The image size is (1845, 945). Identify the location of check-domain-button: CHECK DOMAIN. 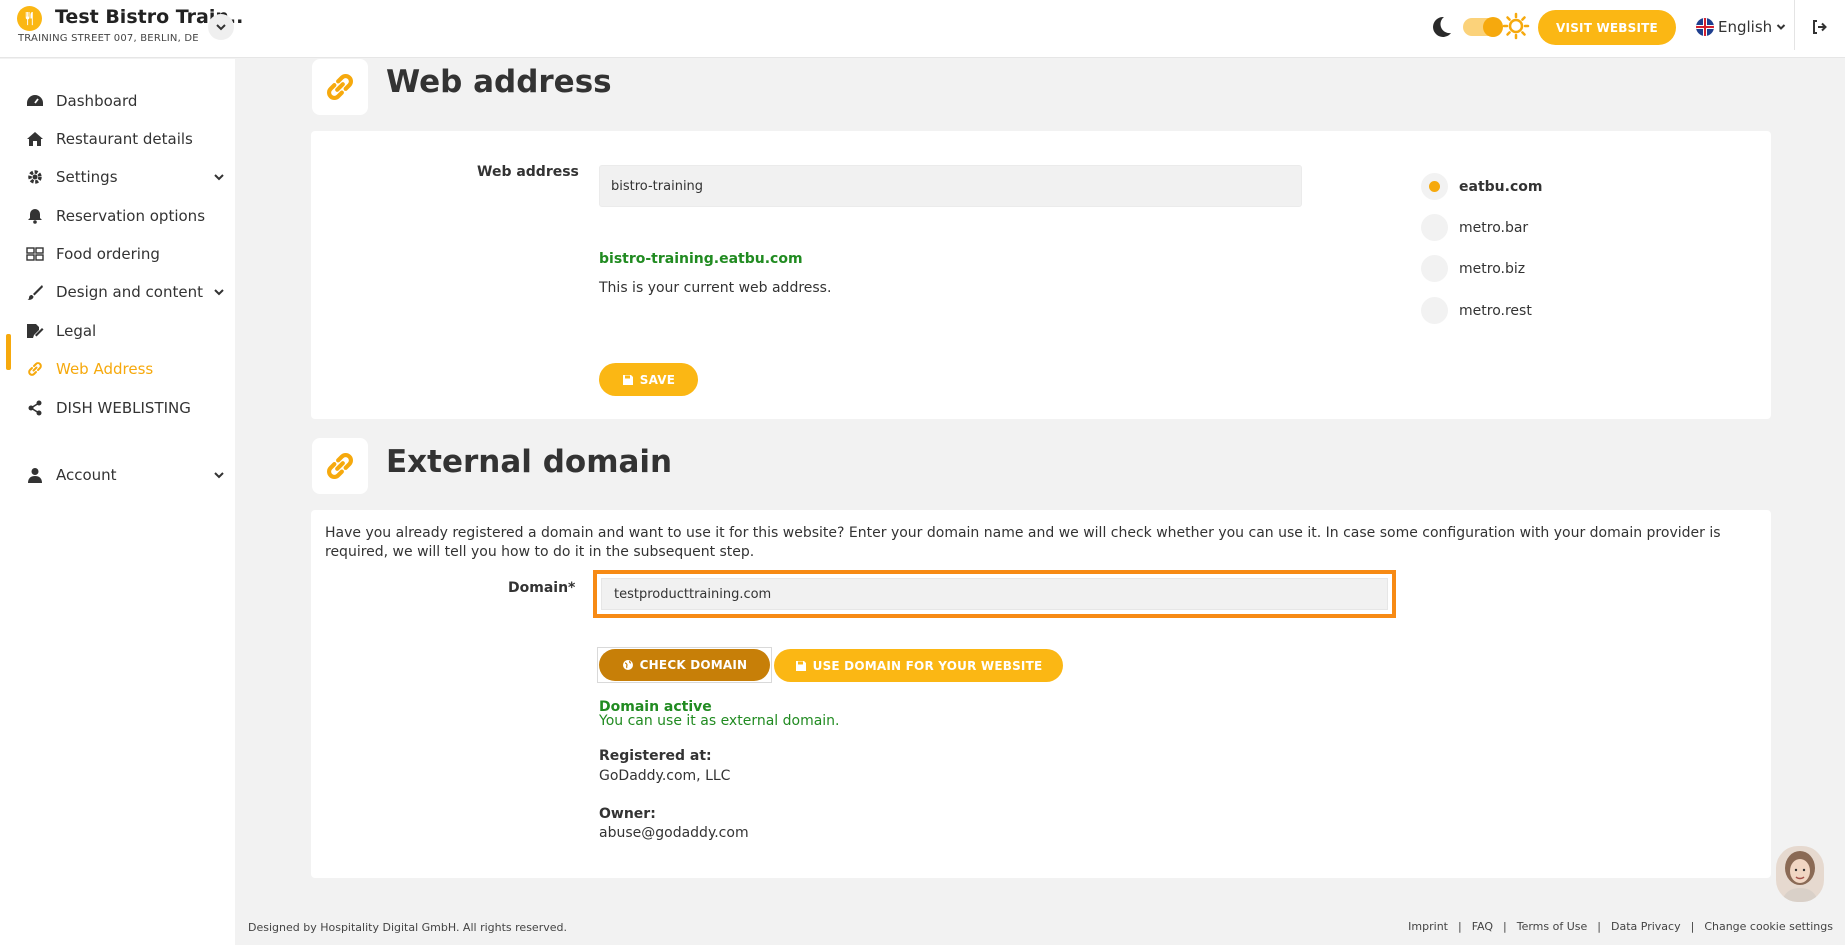
(684, 665).